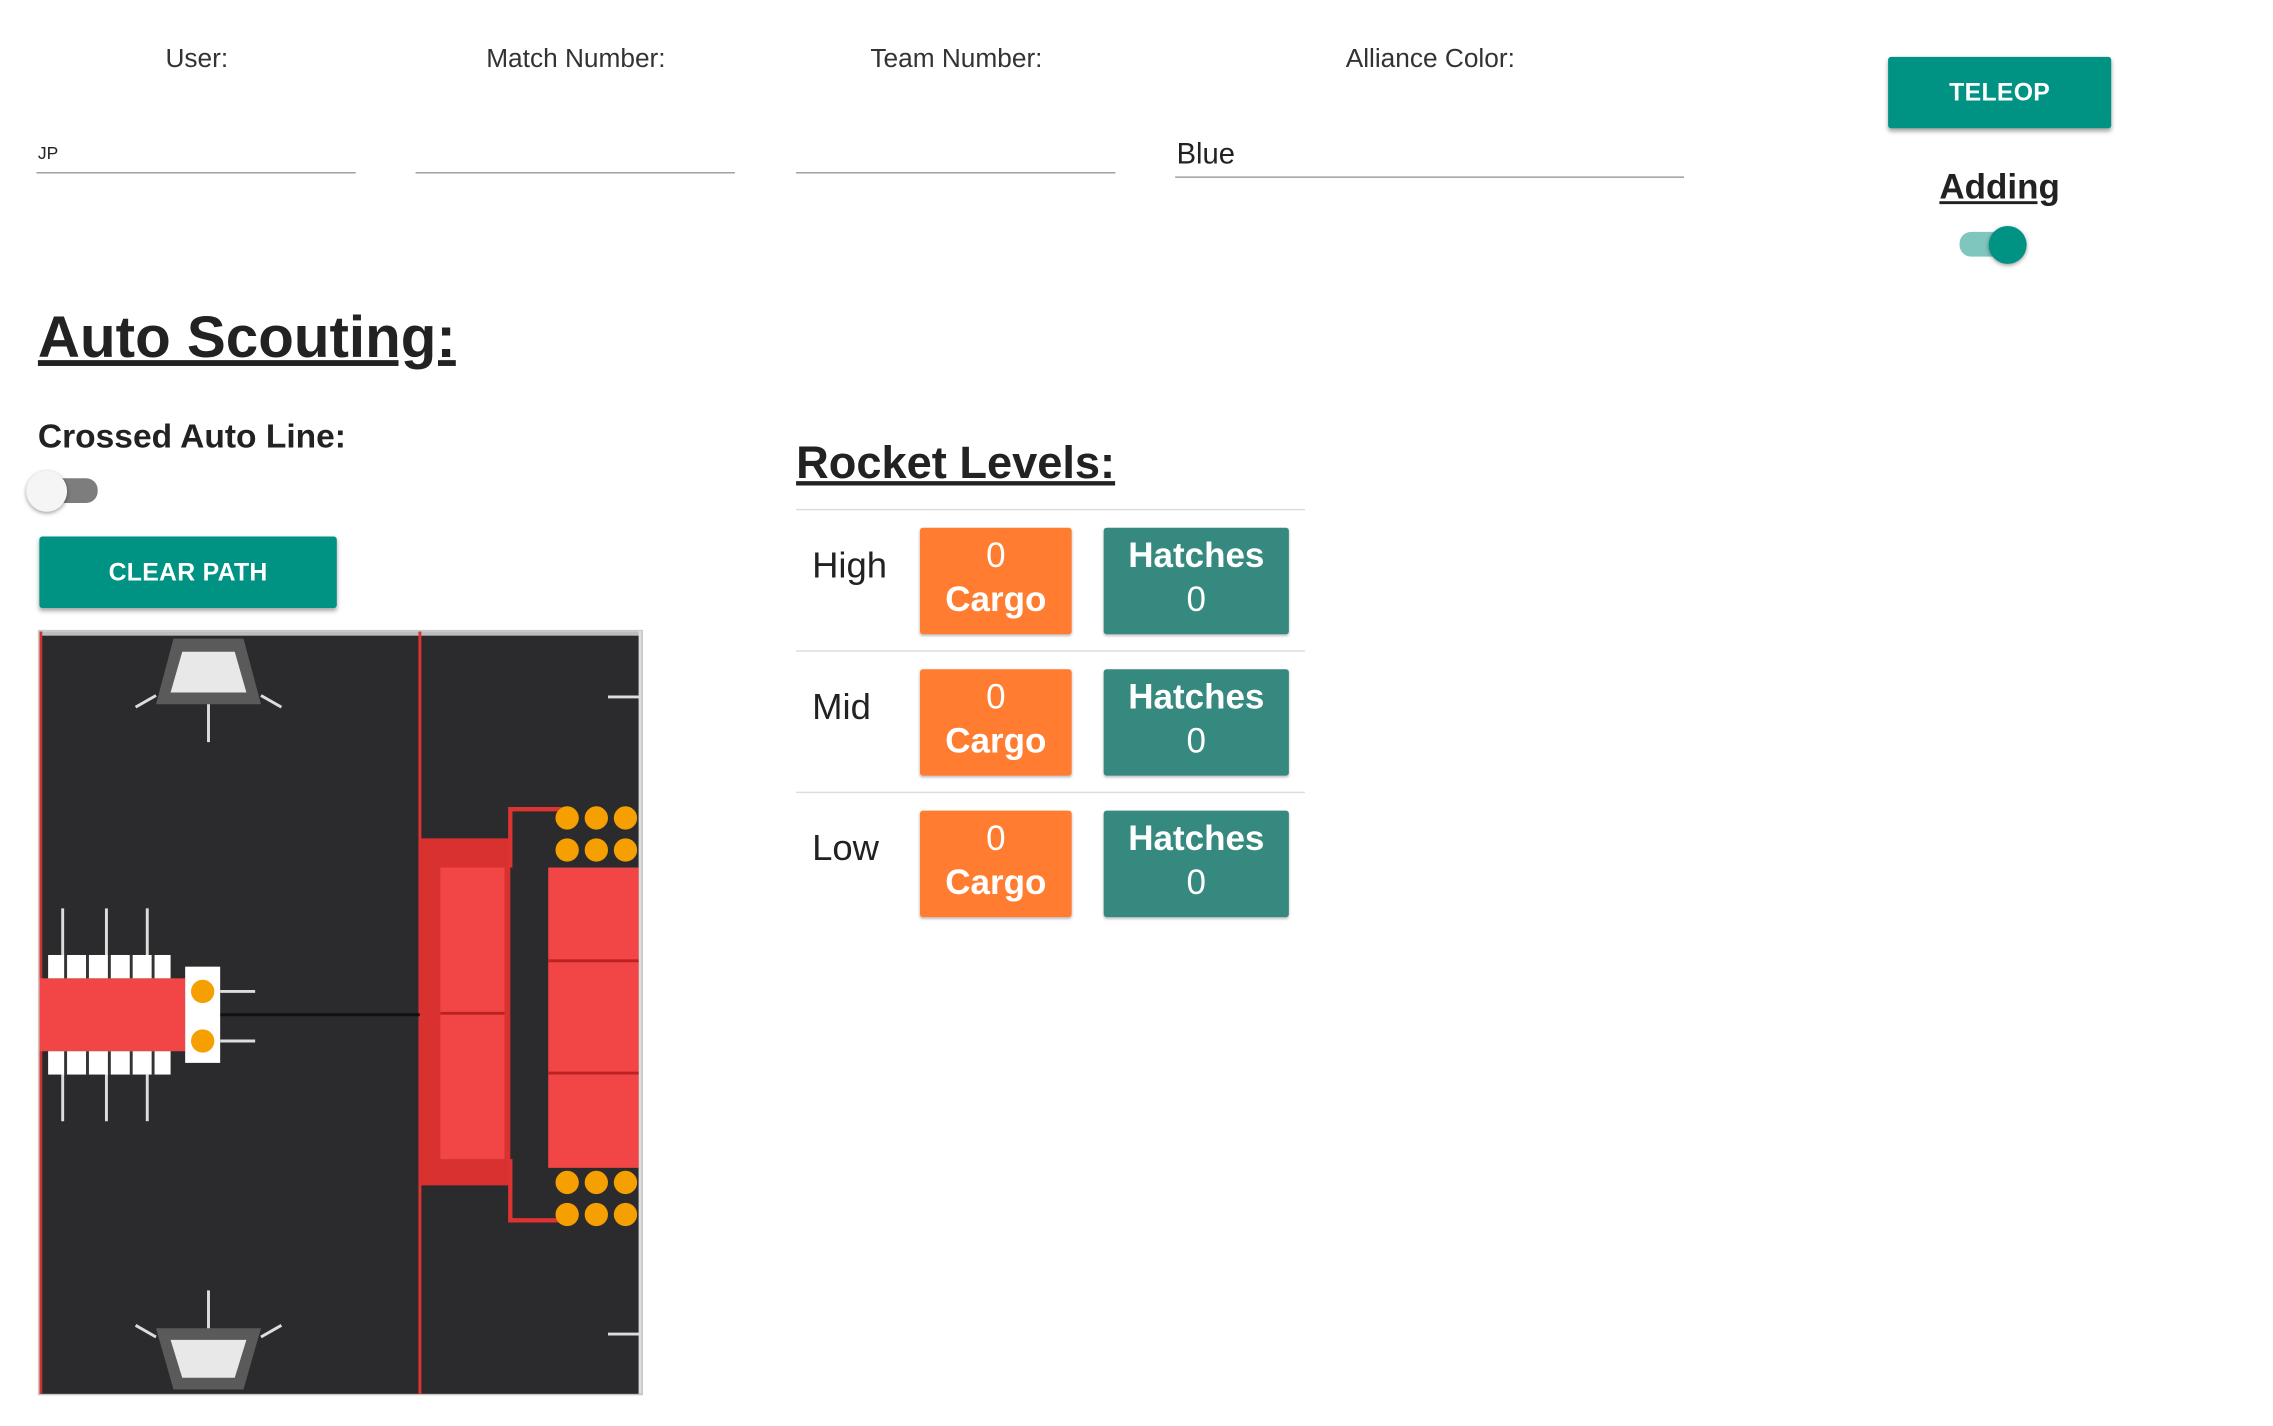 This screenshot has width=2273, height=1426. Describe the element at coordinates (2000, 92) in the screenshot. I see `teleop-button: TELEOP` at that location.